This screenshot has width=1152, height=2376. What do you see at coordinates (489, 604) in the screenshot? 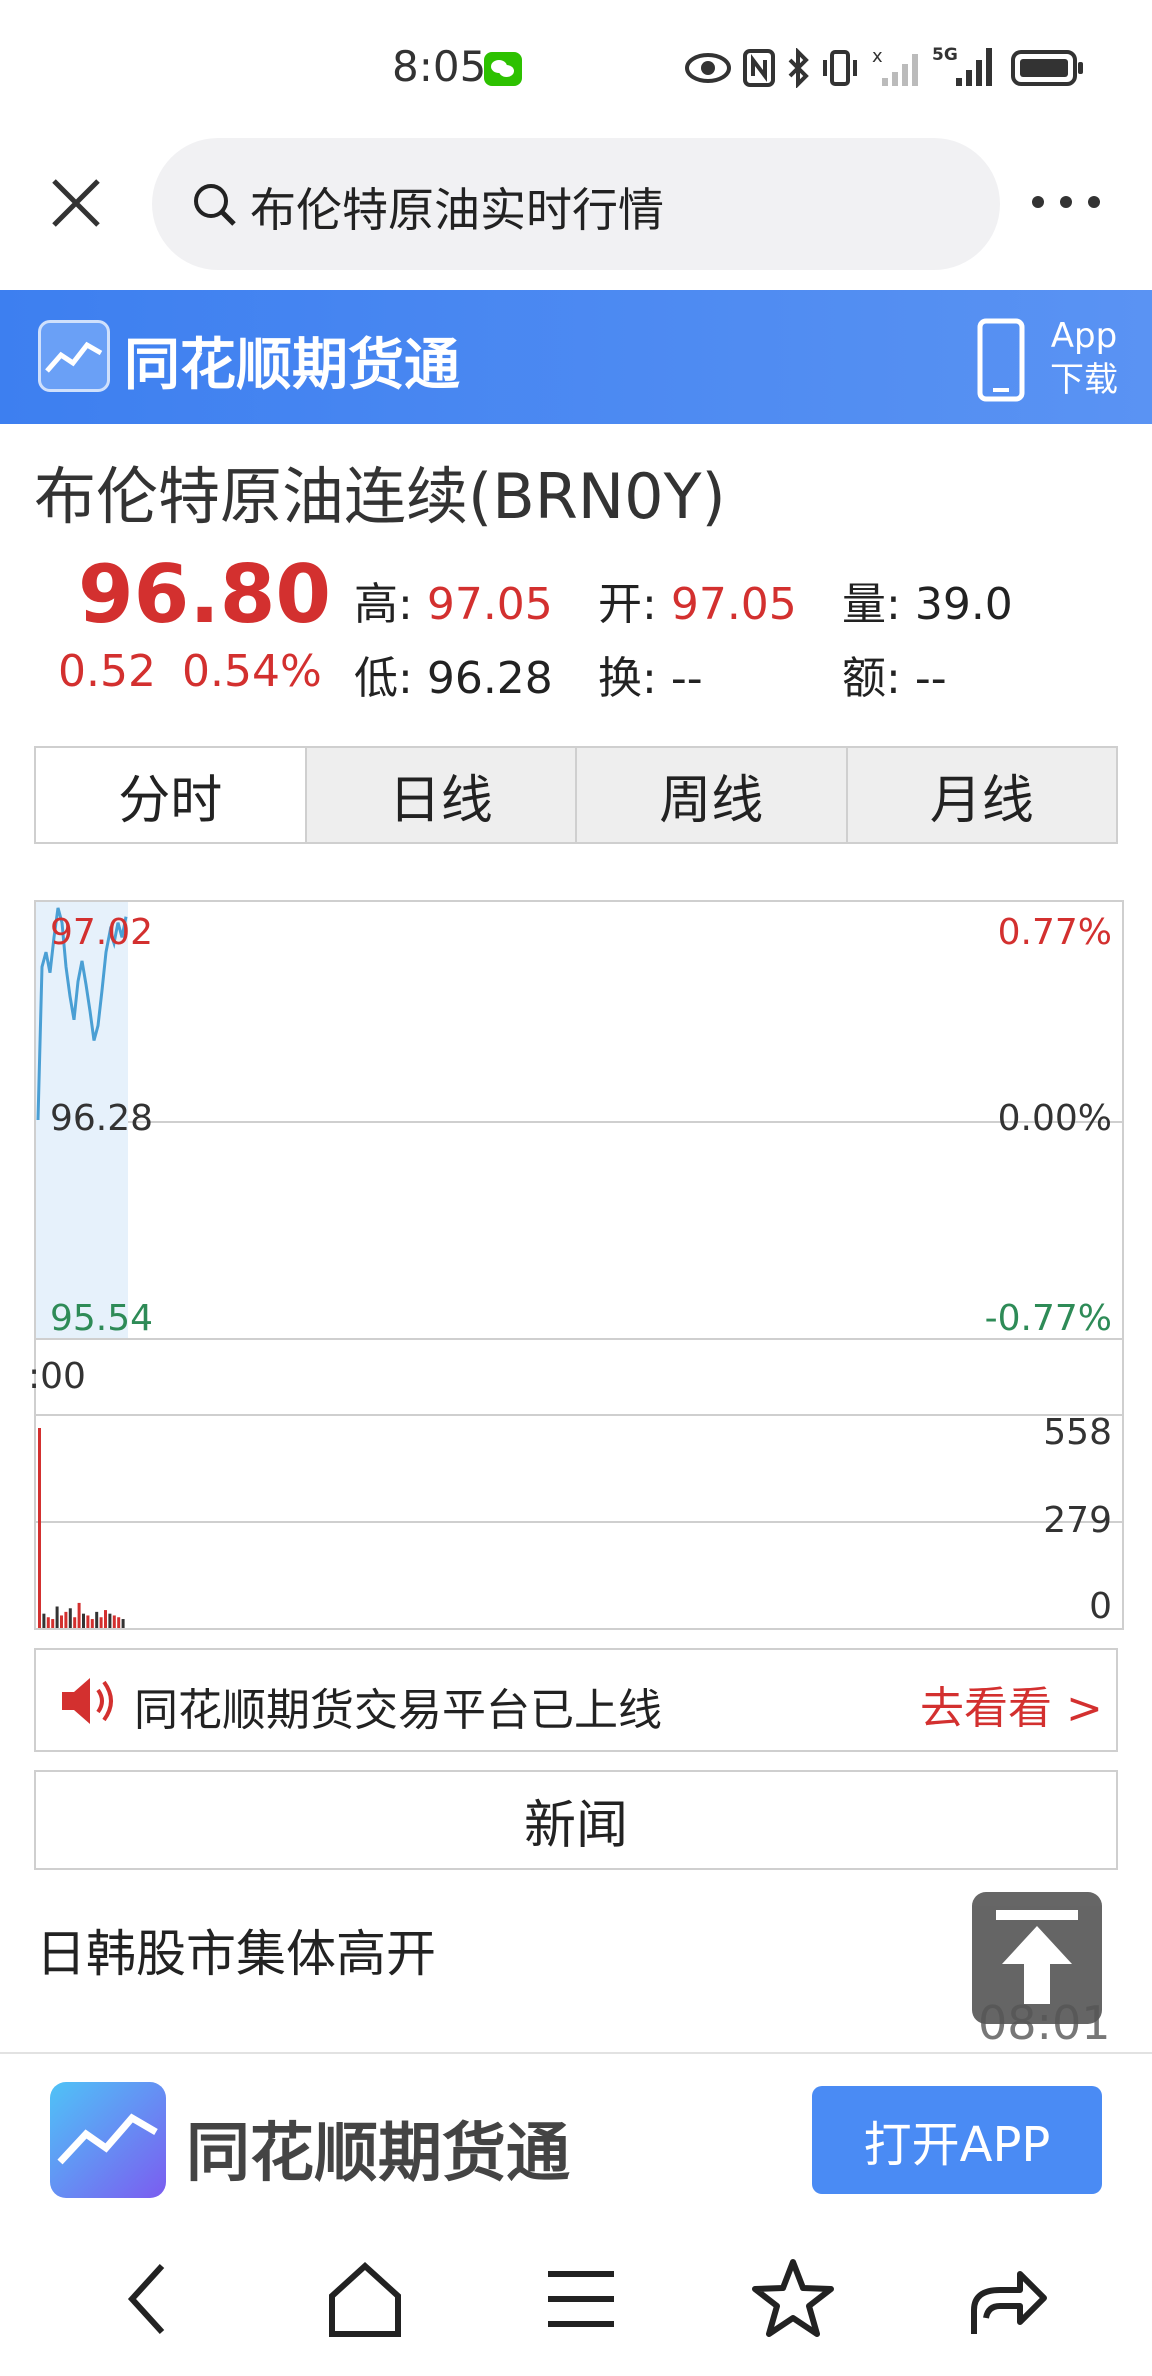
I see `high-value: 97.05` at bounding box center [489, 604].